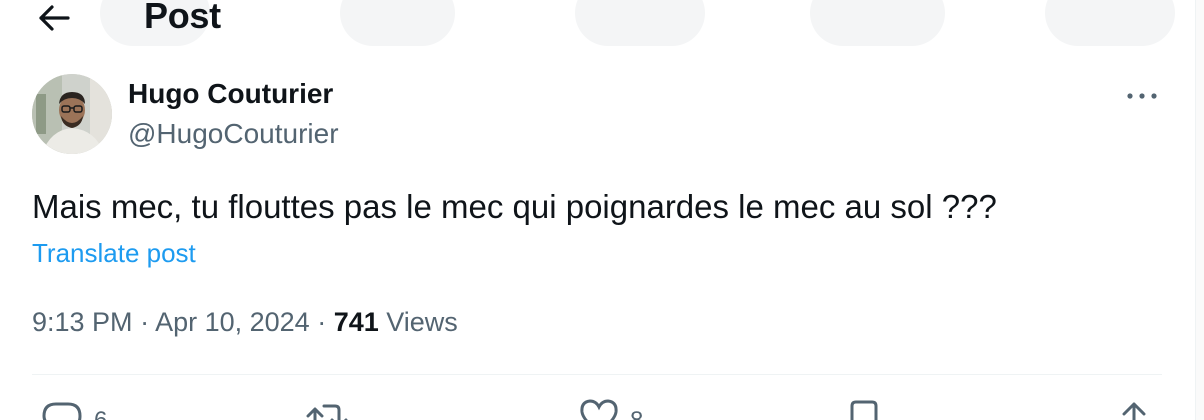 The width and height of the screenshot is (1204, 420). Describe the element at coordinates (72, 114) in the screenshot. I see `avatar` at that location.